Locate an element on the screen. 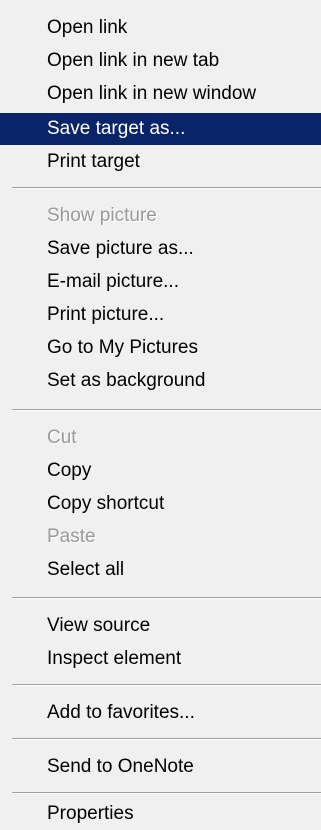 This screenshot has width=321, height=830. menu-item-view-source: View source is located at coordinates (160, 626).